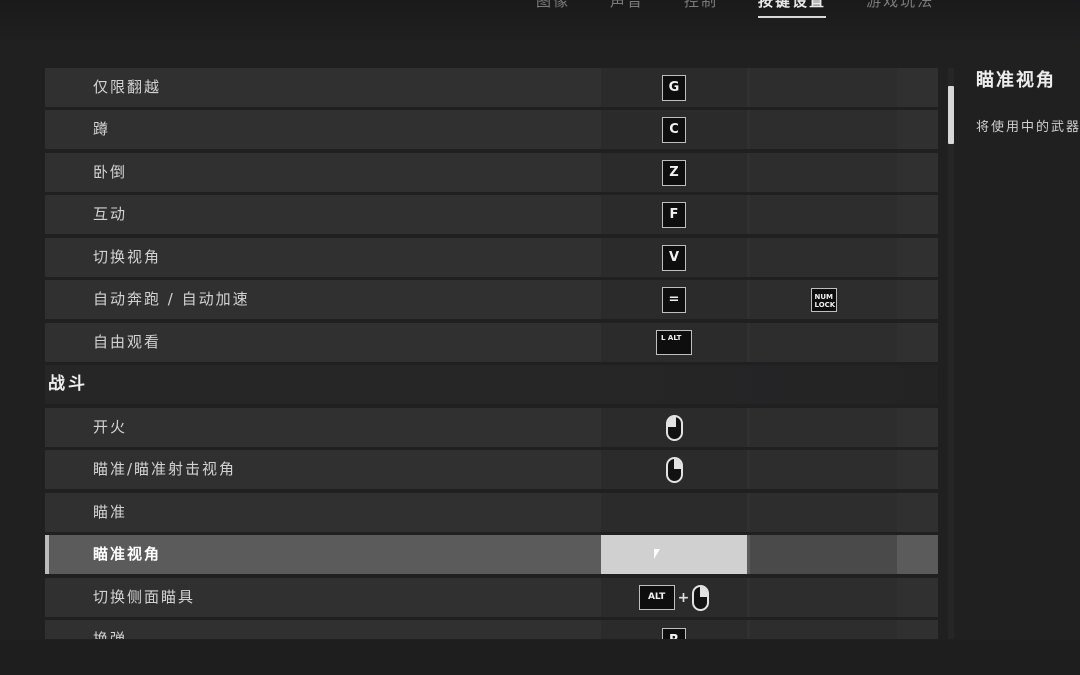 Image resolution: width=1080 pixels, height=675 pixels. I want to click on key-cap: NUM LOCK, so click(823, 299).